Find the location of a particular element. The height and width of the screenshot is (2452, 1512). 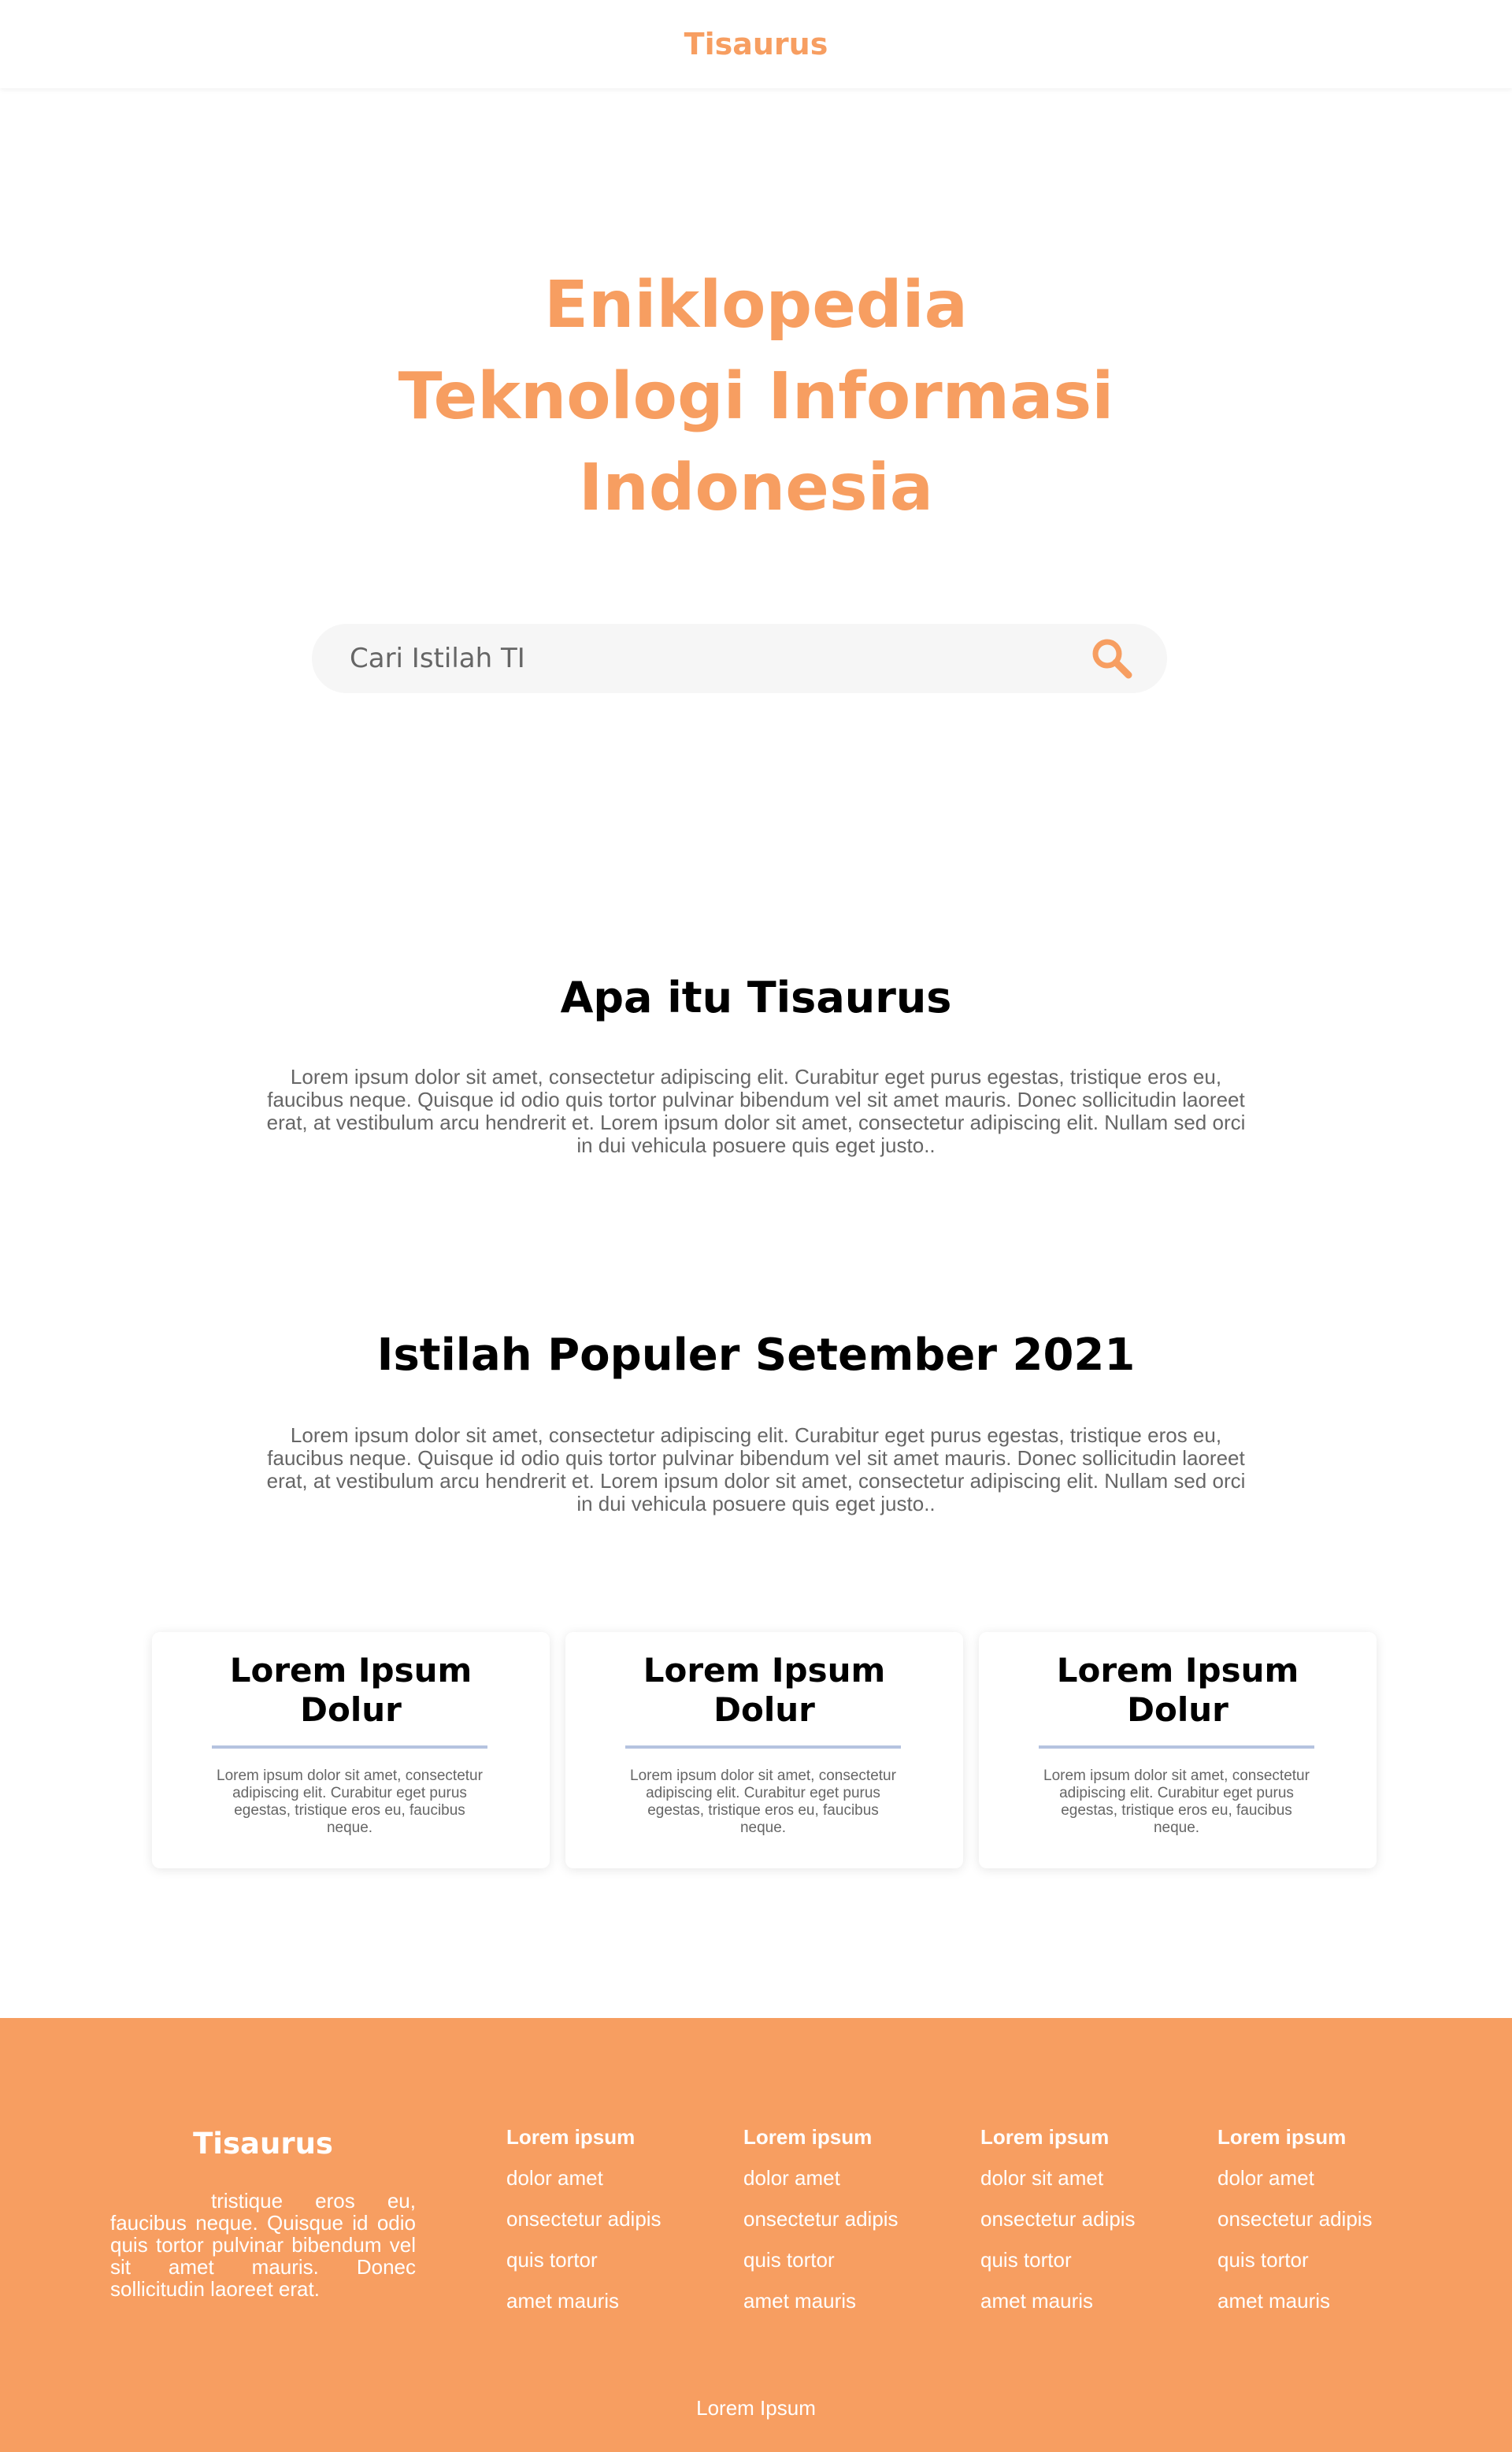

search-button is located at coordinates (1112, 658).